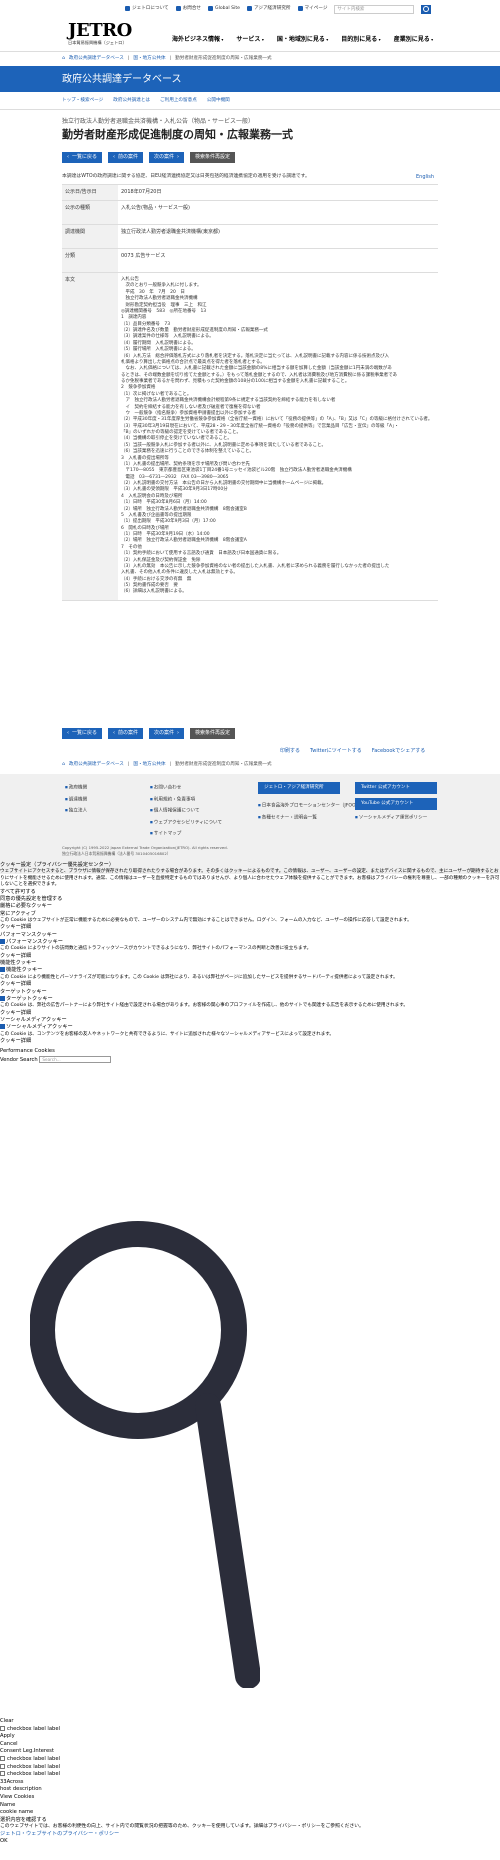 This screenshot has width=500, height=1860. Describe the element at coordinates (250, 1745) in the screenshot. I see `cancel-filter-button: Cancel` at that location.